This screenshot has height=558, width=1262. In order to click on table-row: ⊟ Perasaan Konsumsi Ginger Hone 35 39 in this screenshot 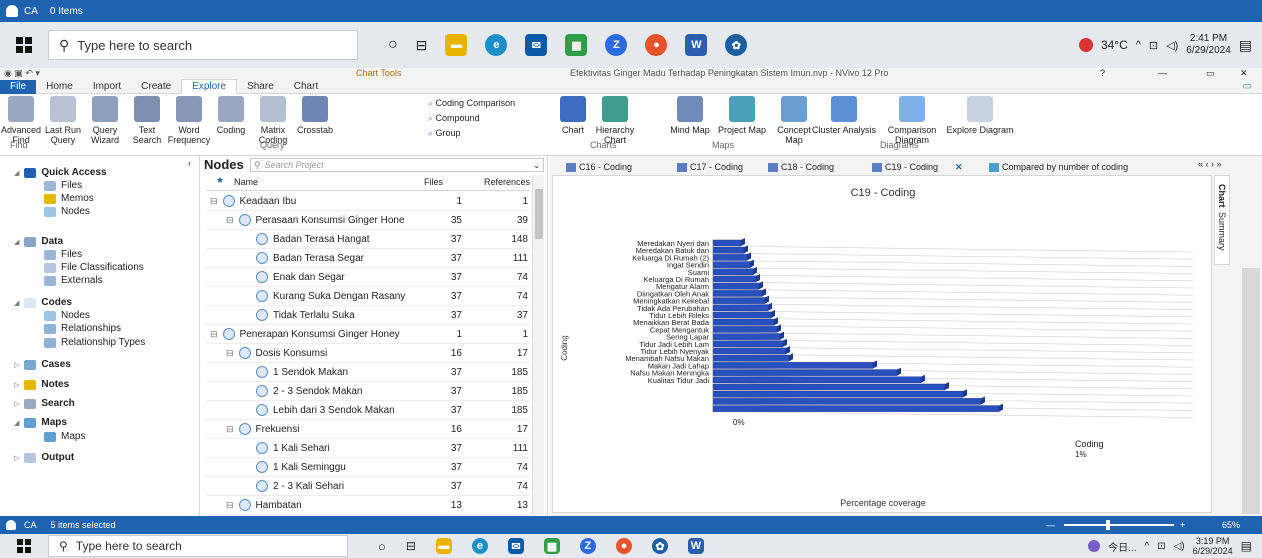, I will do `click(368, 220)`.